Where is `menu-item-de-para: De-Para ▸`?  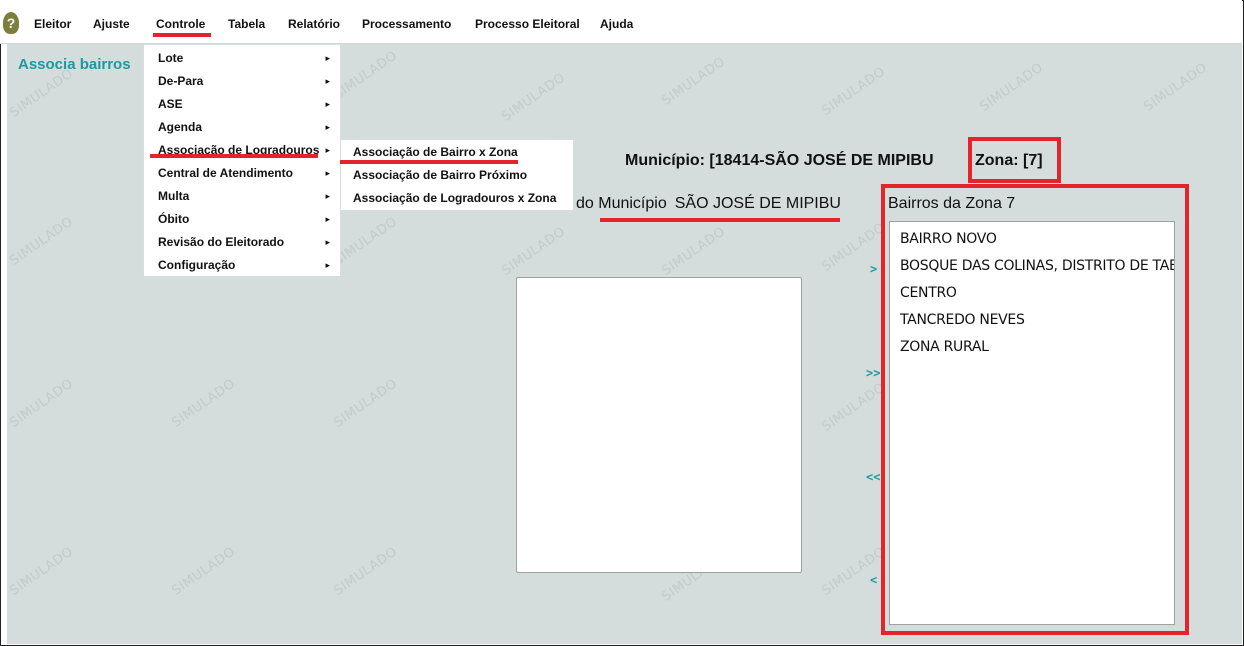
menu-item-de-para: De-Para ▸ is located at coordinates (248, 81).